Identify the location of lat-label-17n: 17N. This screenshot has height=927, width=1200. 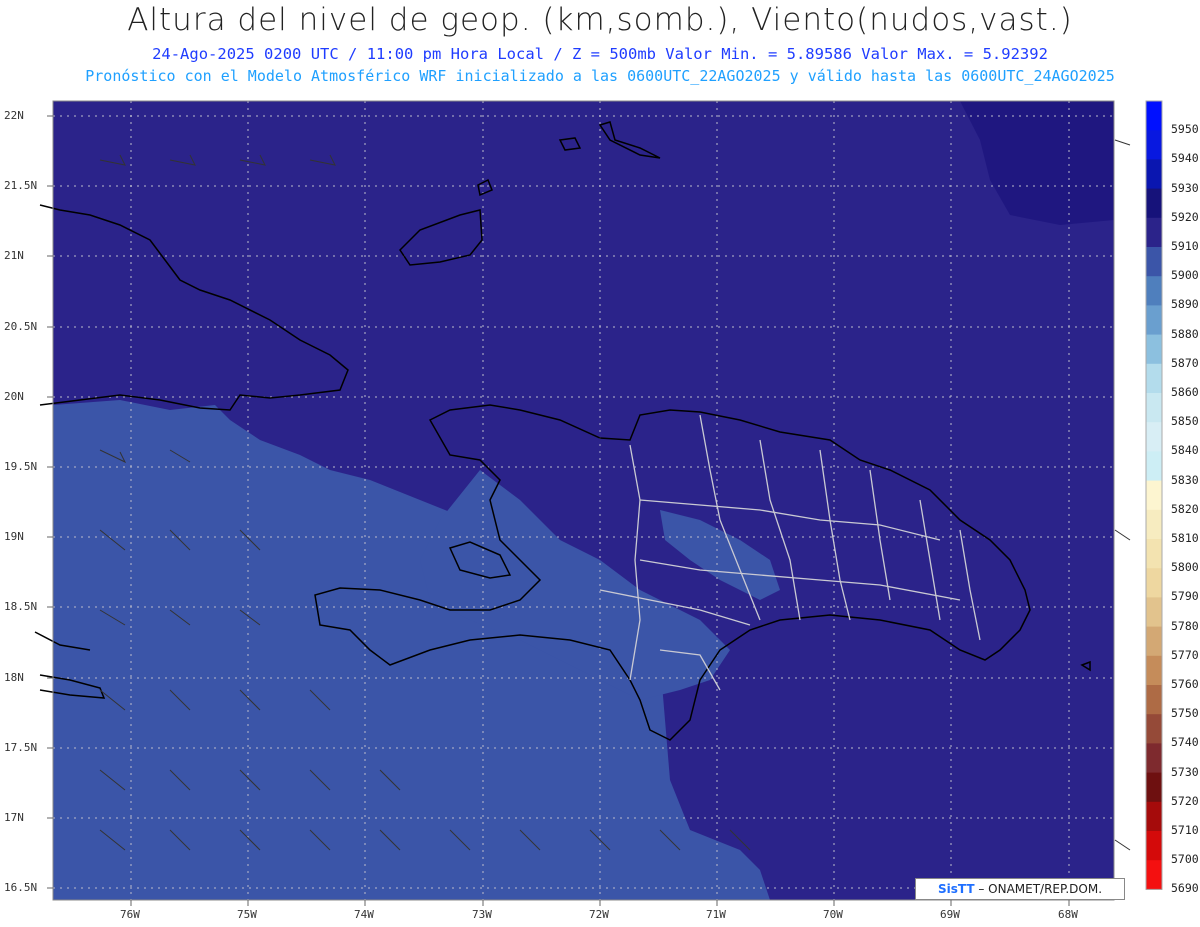
(14, 817).